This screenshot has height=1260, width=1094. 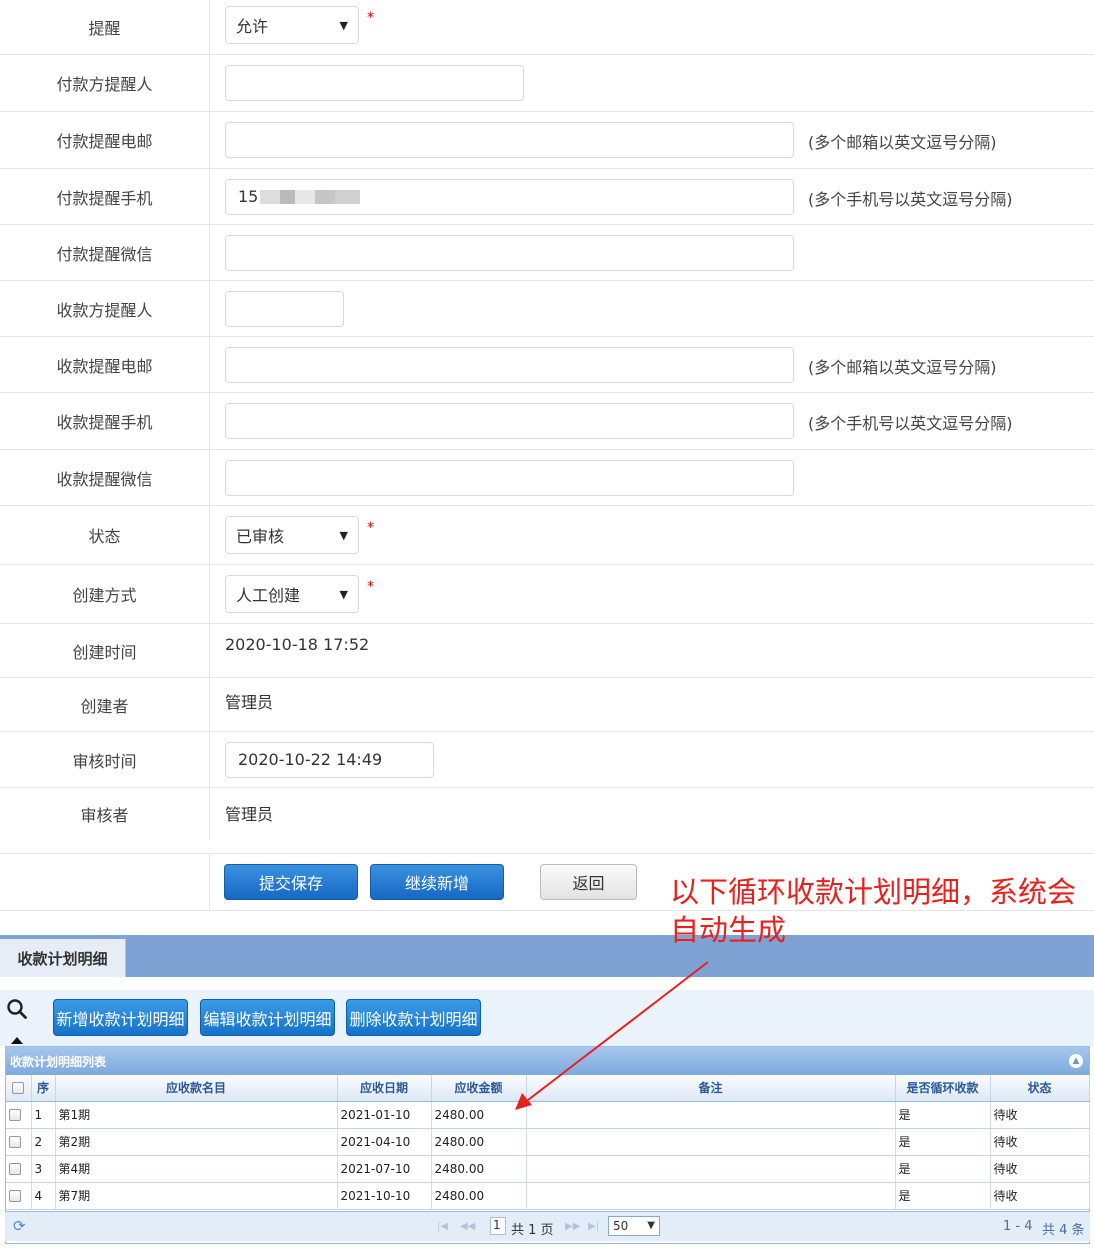 What do you see at coordinates (291, 882) in the screenshot?
I see `submit-save-button: 提交保存` at bounding box center [291, 882].